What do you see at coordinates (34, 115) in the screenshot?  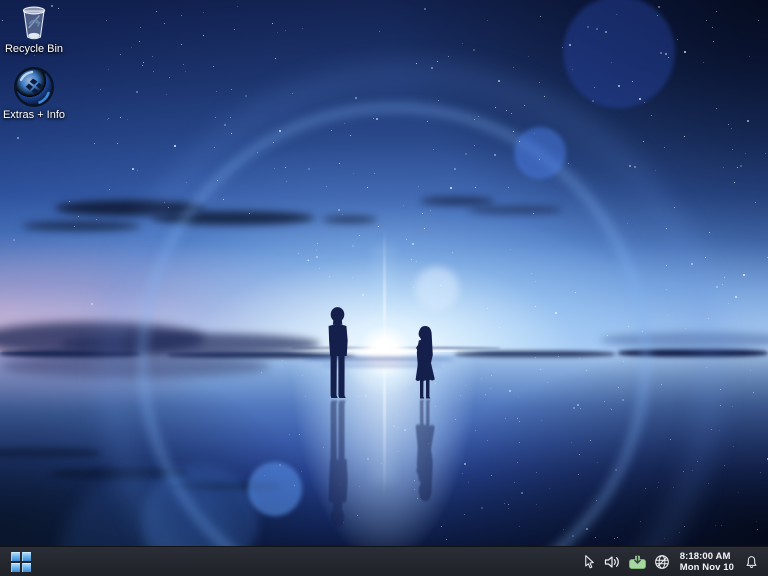 I see `desktop-icon-label: Extras + Info` at bounding box center [34, 115].